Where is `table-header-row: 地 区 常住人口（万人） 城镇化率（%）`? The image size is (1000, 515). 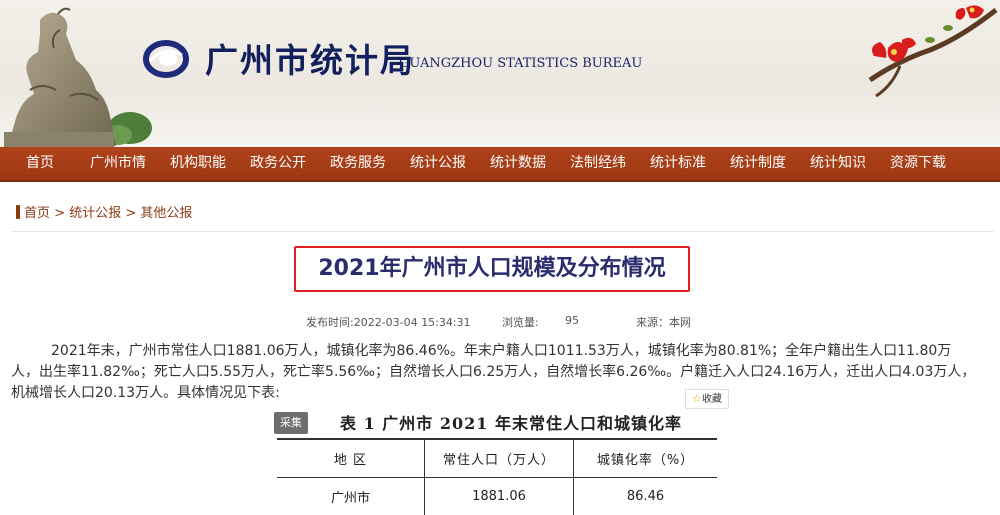
table-header-row: 地 区 常住人口（万人） 城镇化率（%） is located at coordinates (497, 458).